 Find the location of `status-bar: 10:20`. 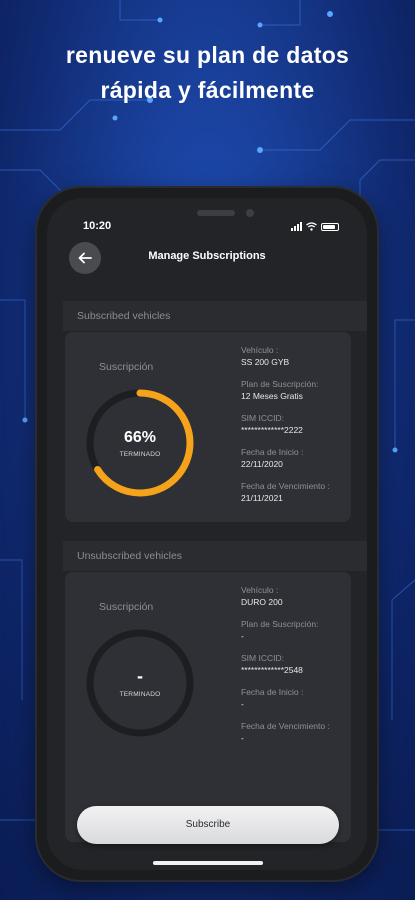

status-bar: 10:20 is located at coordinates (207, 228).